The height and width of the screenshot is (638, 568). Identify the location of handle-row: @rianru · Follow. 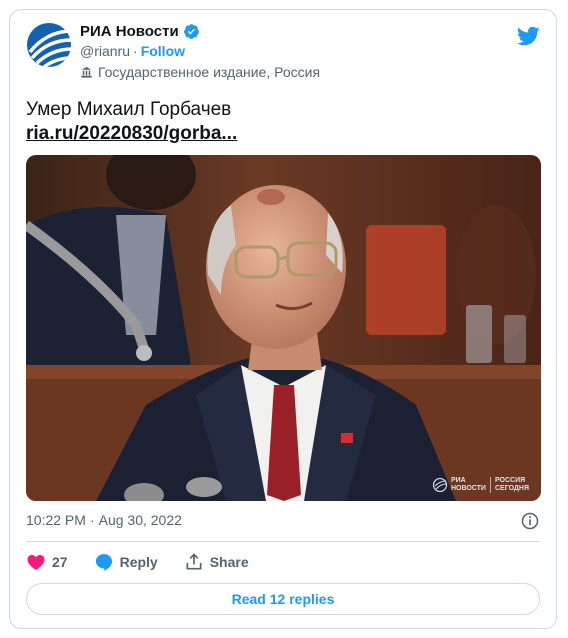
(132, 51).